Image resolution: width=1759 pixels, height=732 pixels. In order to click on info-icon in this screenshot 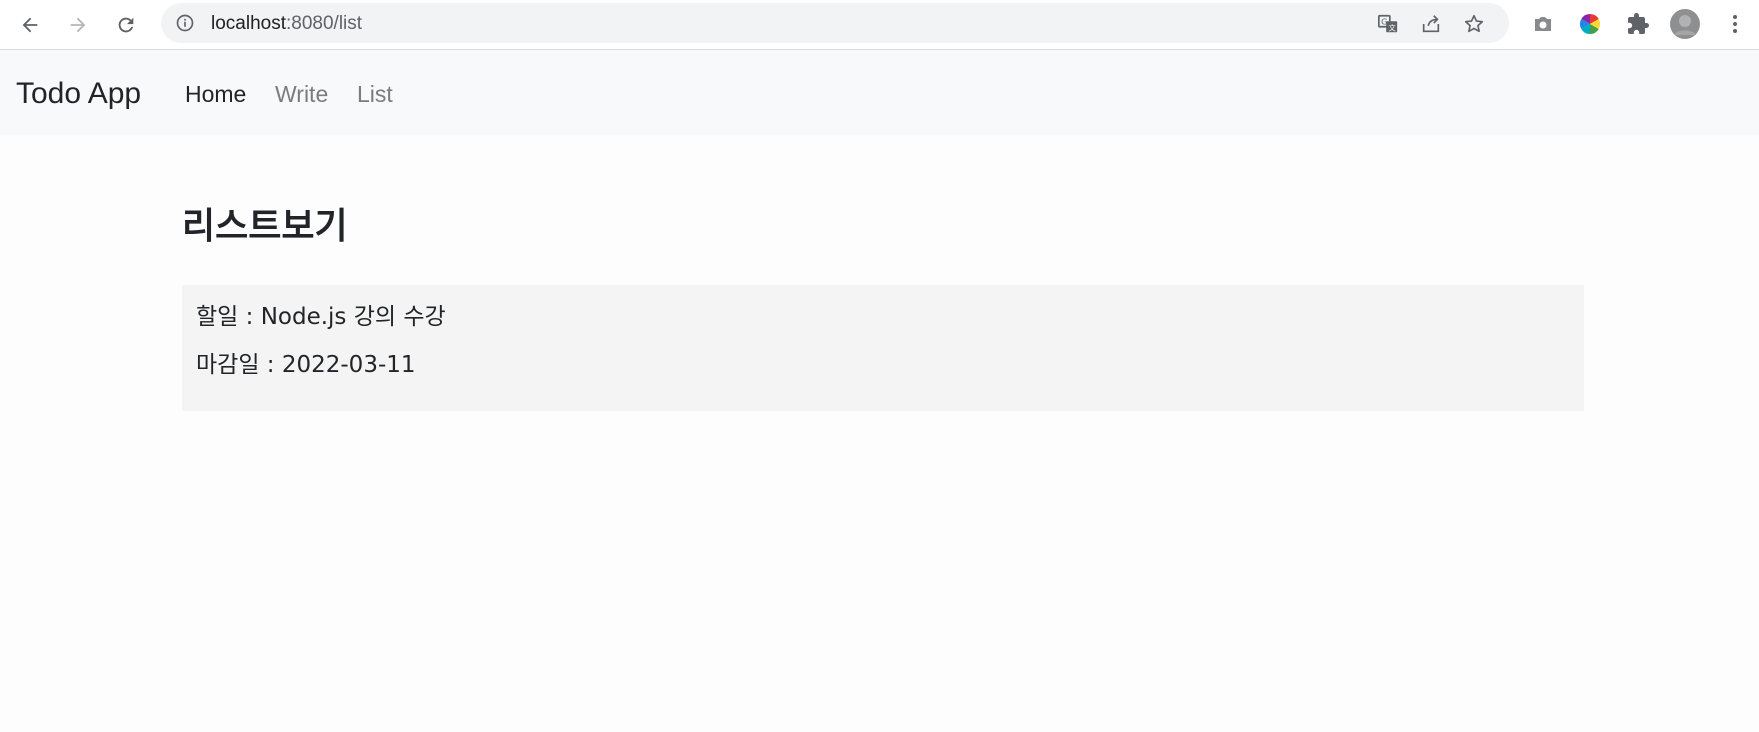, I will do `click(185, 23)`.